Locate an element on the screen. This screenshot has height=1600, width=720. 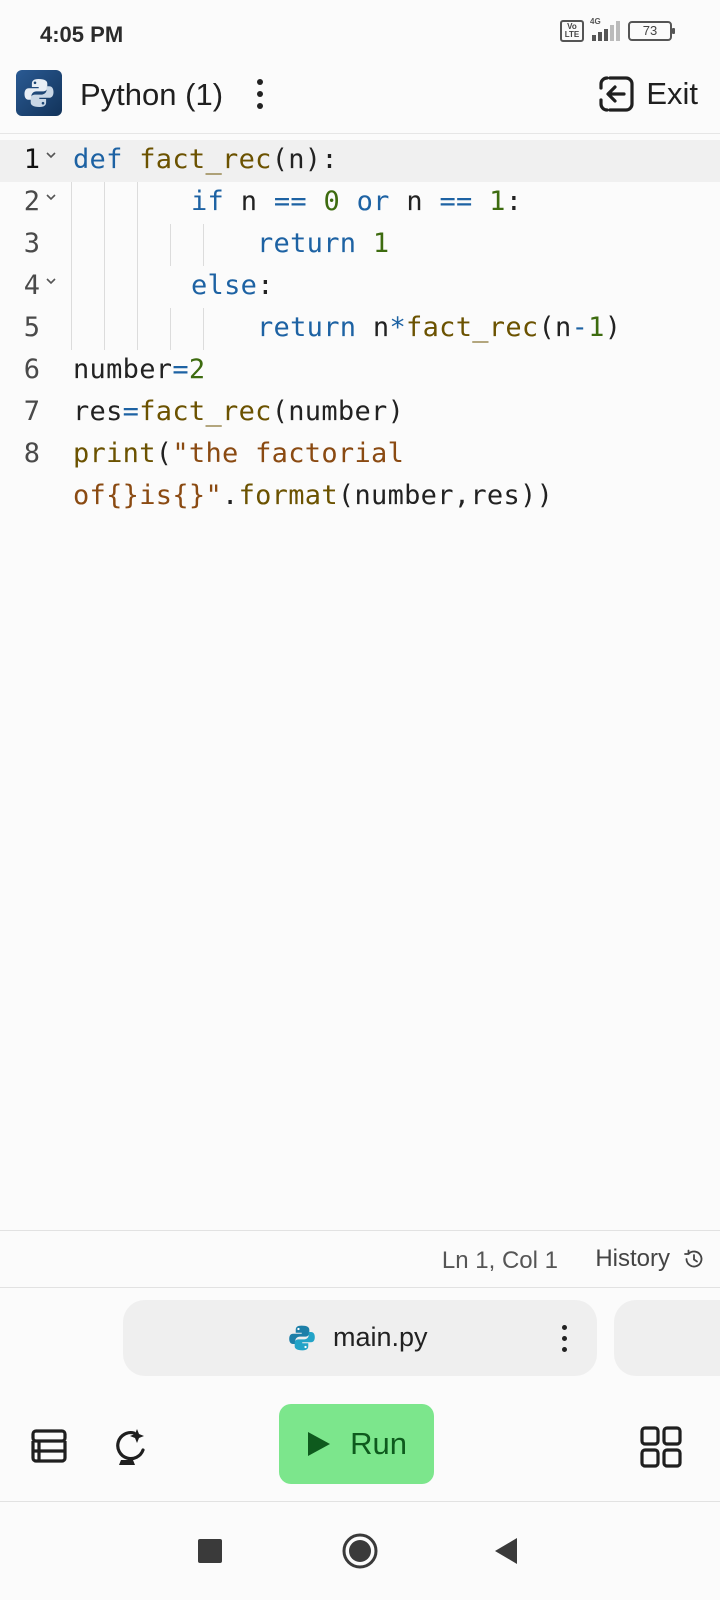
python-logo-icon is located at coordinates (39, 93).